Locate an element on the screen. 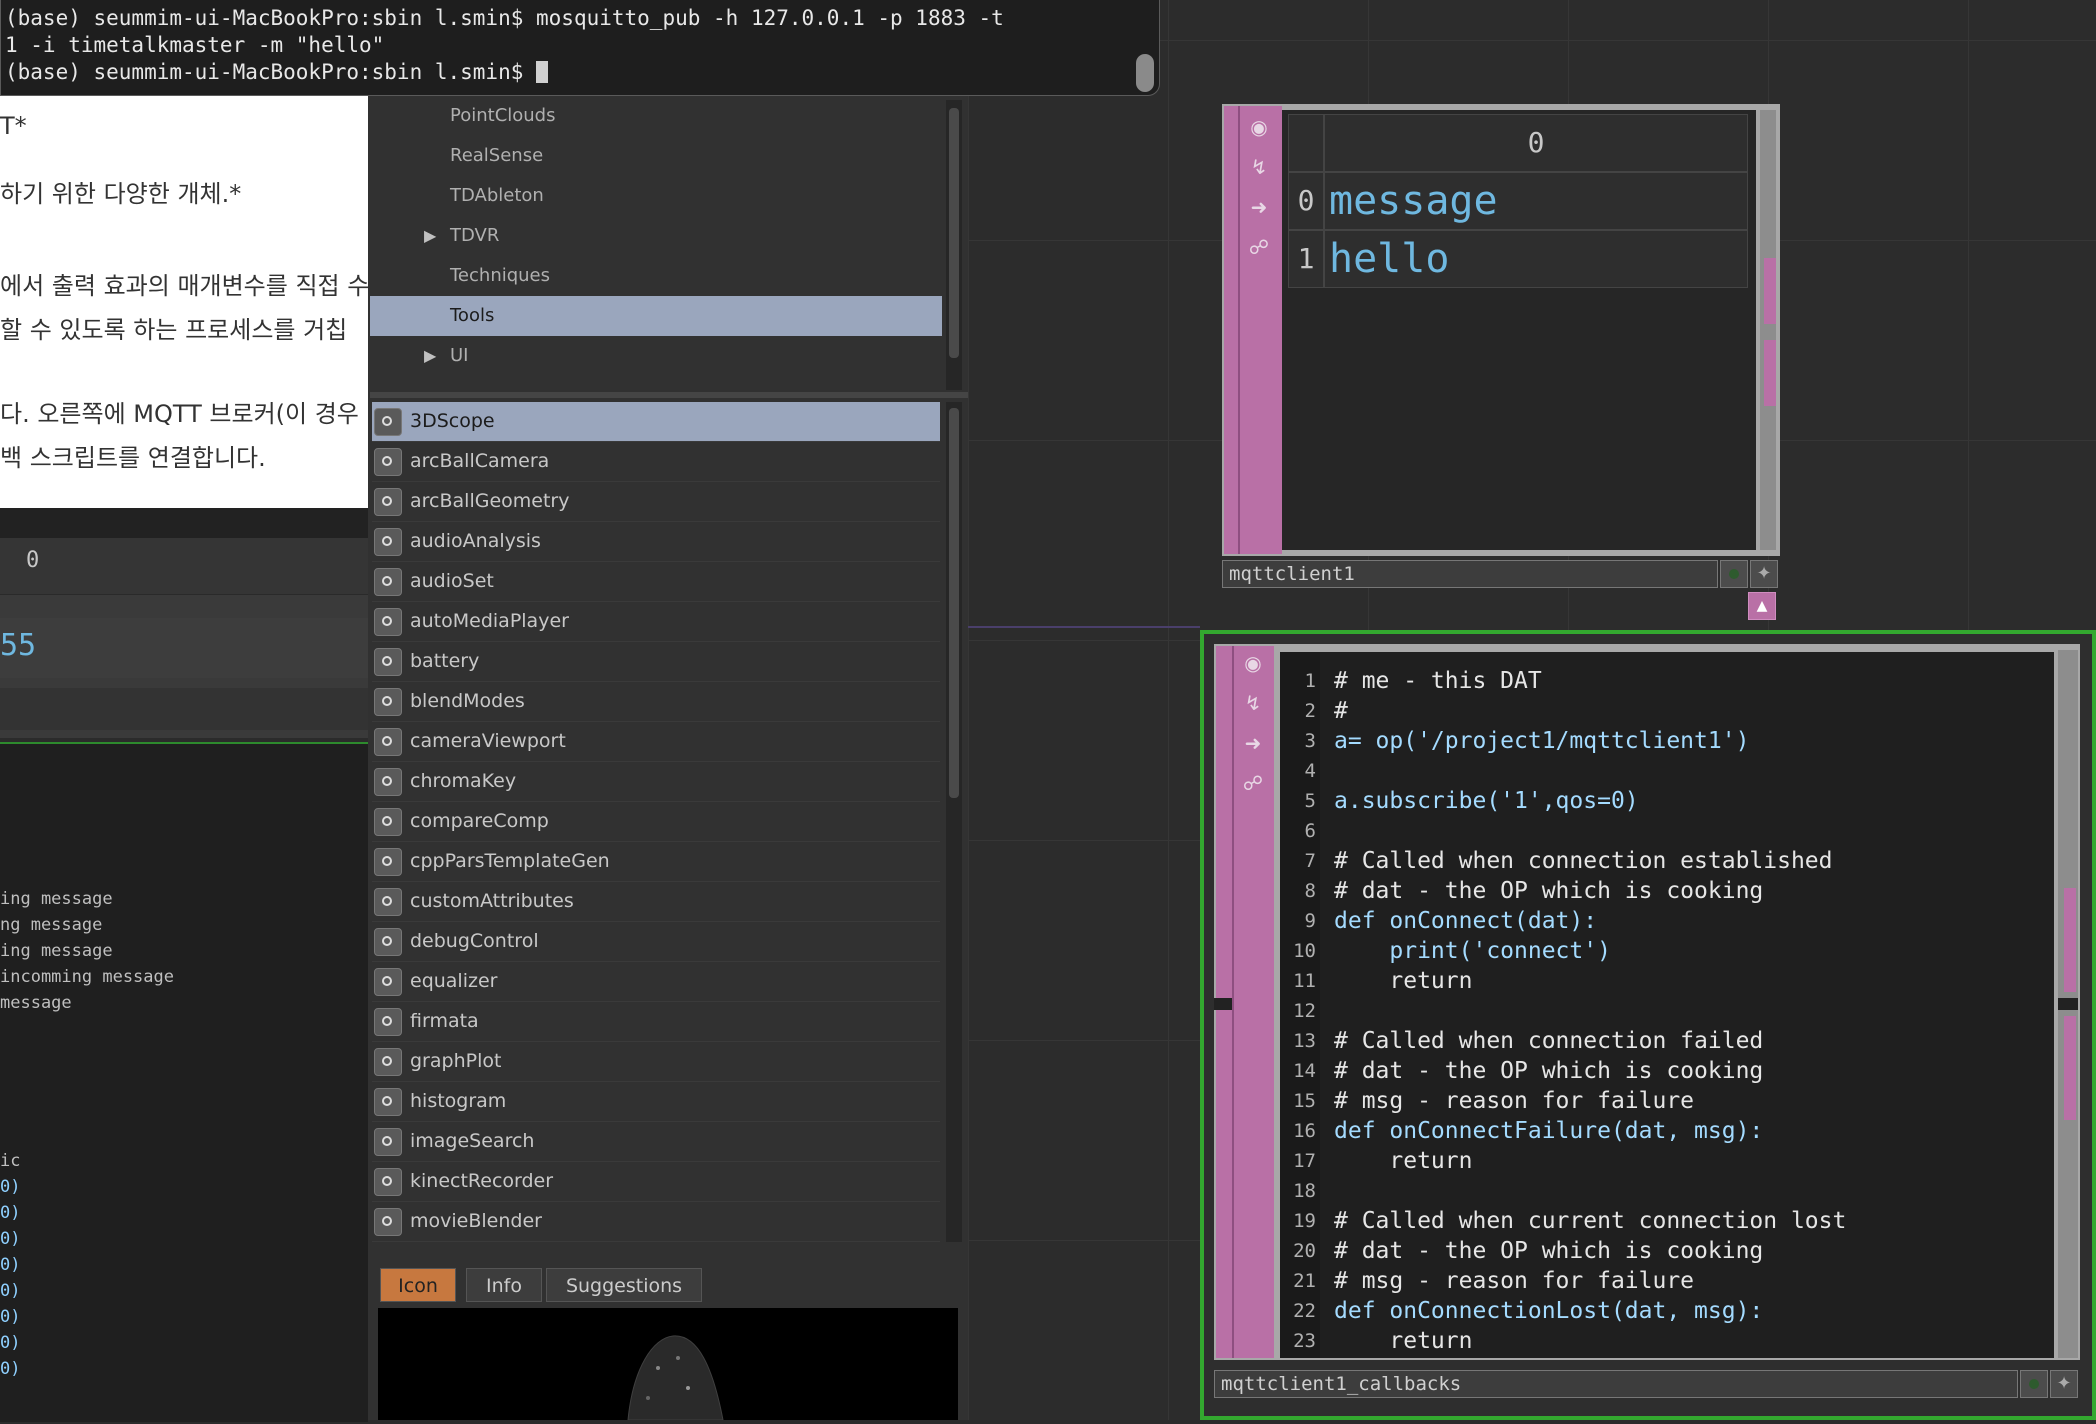 This screenshot has width=2096, height=1424. input-connector is located at coordinates (1223, 1004).